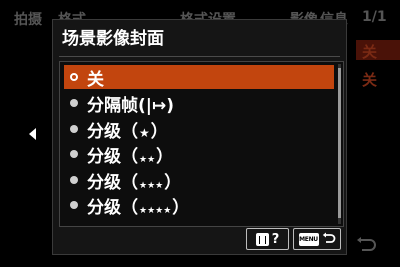 Image resolution: width=400 pixels, height=267 pixels. Describe the element at coordinates (199, 56) in the screenshot. I see `title-divider` at that location.